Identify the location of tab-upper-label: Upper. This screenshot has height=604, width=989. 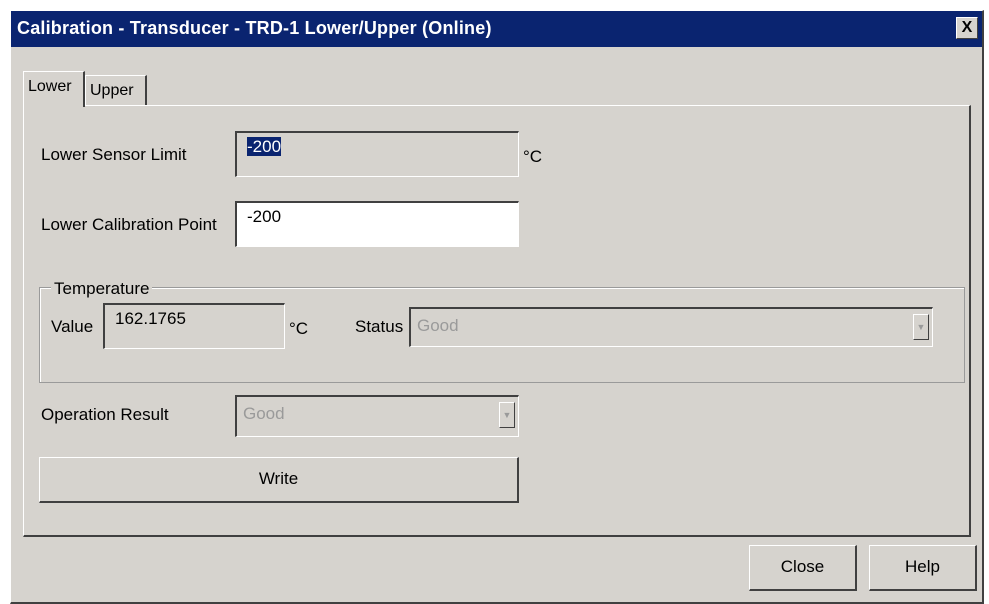
(112, 90).